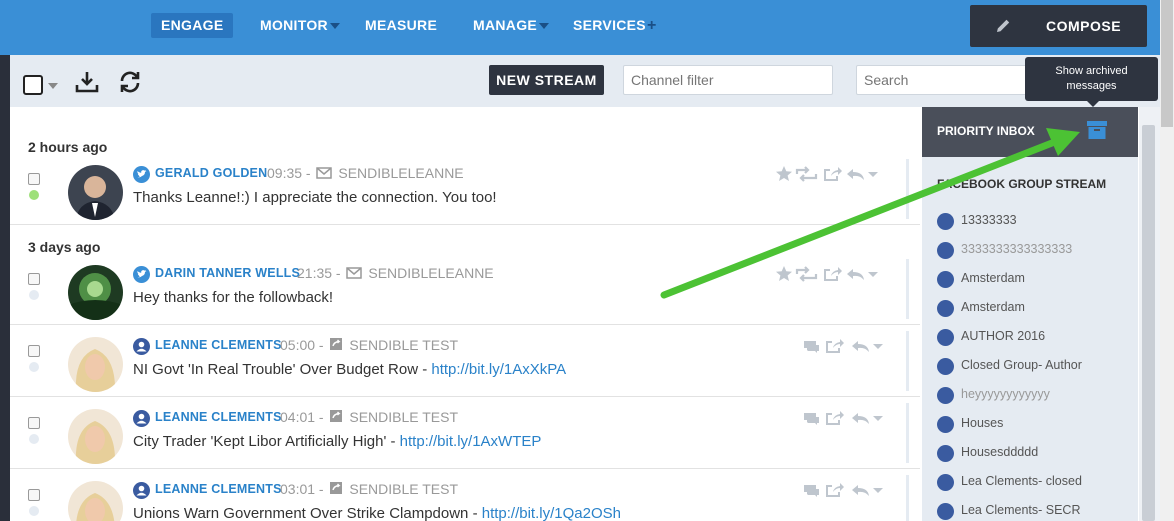 The width and height of the screenshot is (1174, 521). I want to click on time-text: 21:35 -, so click(319, 273).